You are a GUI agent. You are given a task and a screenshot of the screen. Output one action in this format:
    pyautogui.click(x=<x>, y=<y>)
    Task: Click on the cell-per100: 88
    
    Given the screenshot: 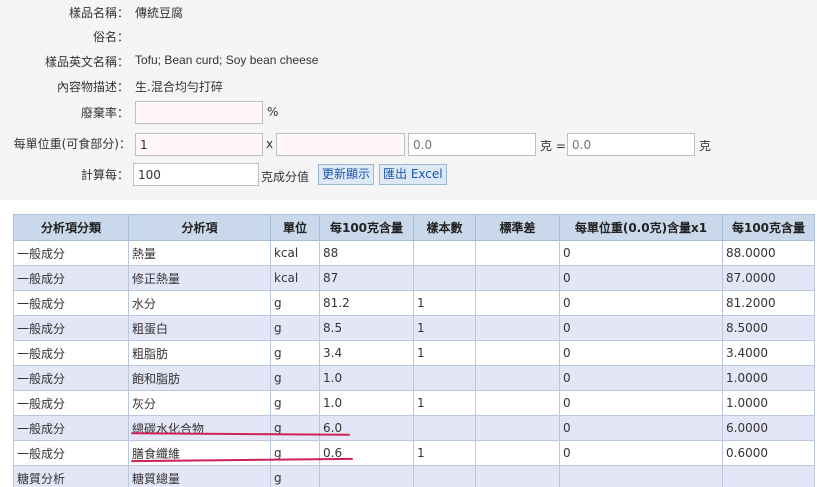 What is the action you would take?
    pyautogui.click(x=366, y=253)
    